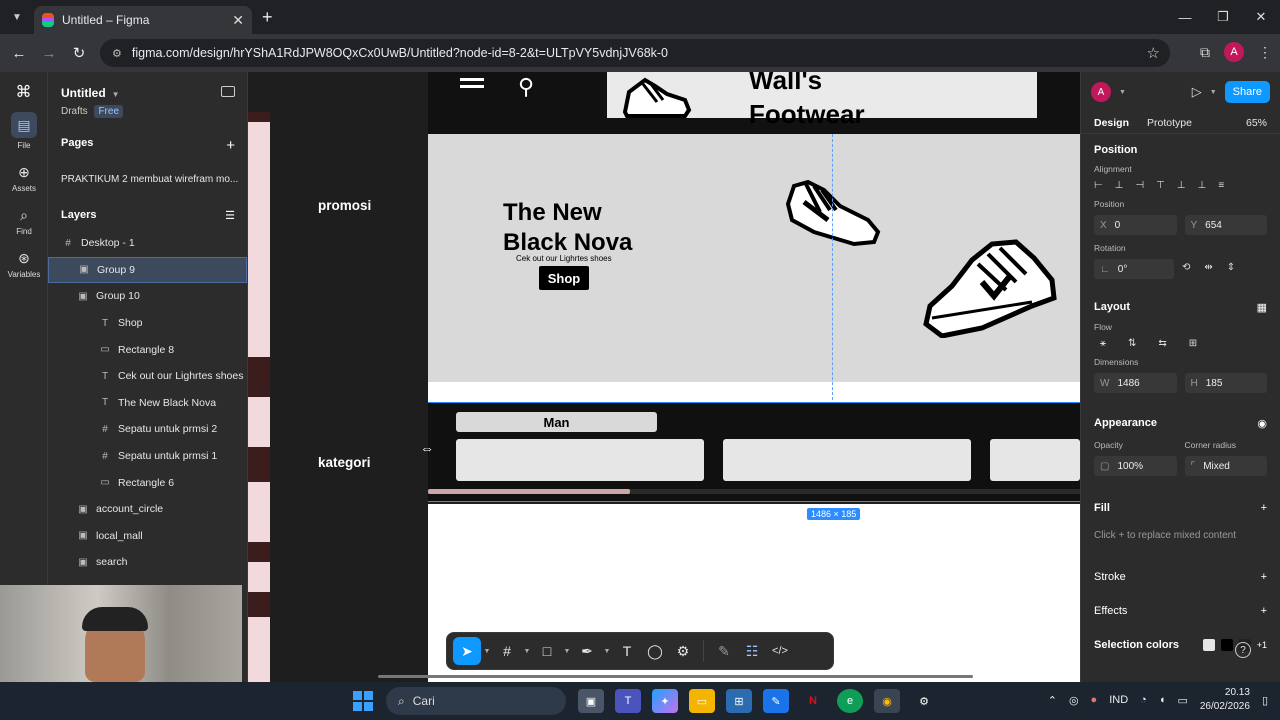 The height and width of the screenshot is (720, 1280). I want to click on maximize-icon: ❐, so click(1223, 17).